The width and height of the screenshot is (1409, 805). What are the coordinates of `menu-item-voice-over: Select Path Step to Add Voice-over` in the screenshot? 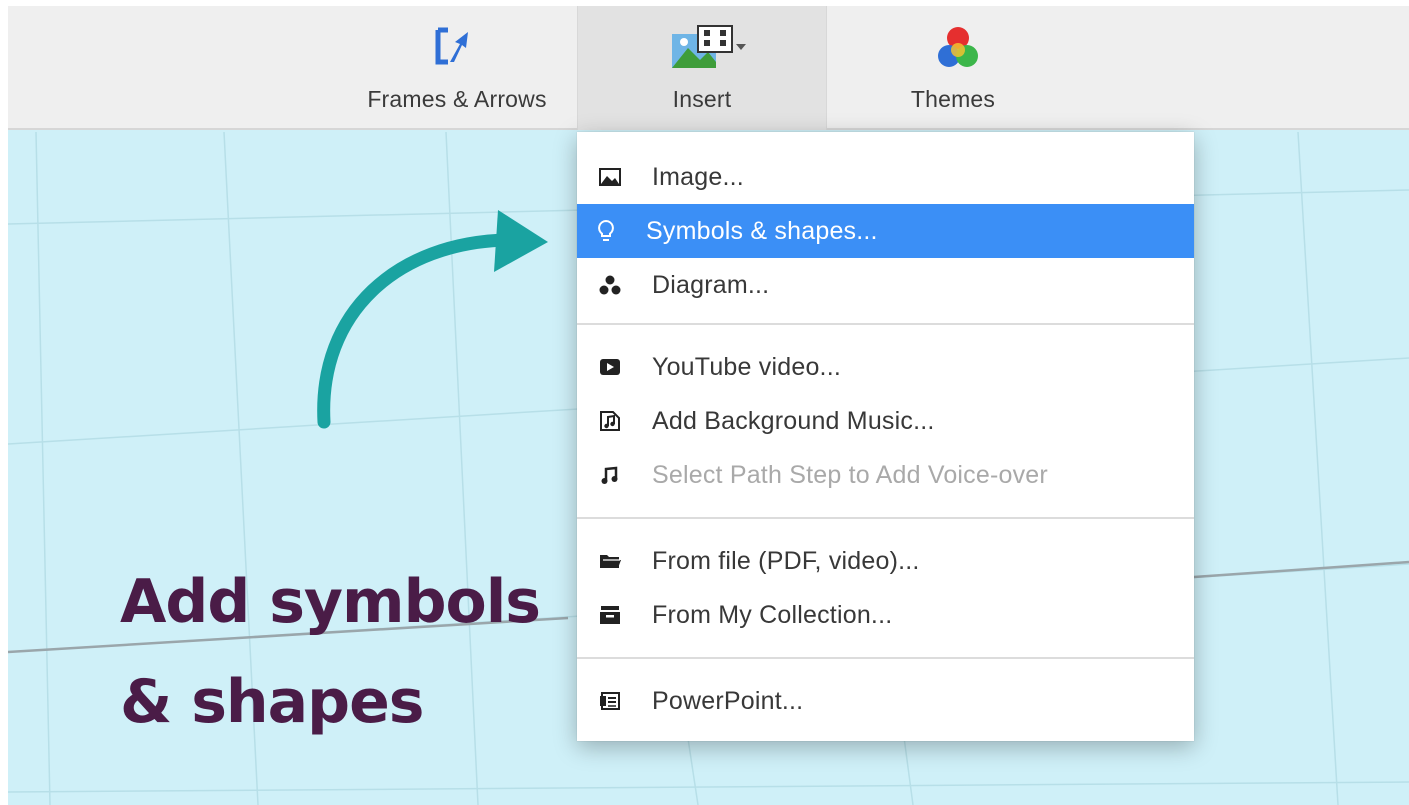 It's located at (885, 475).